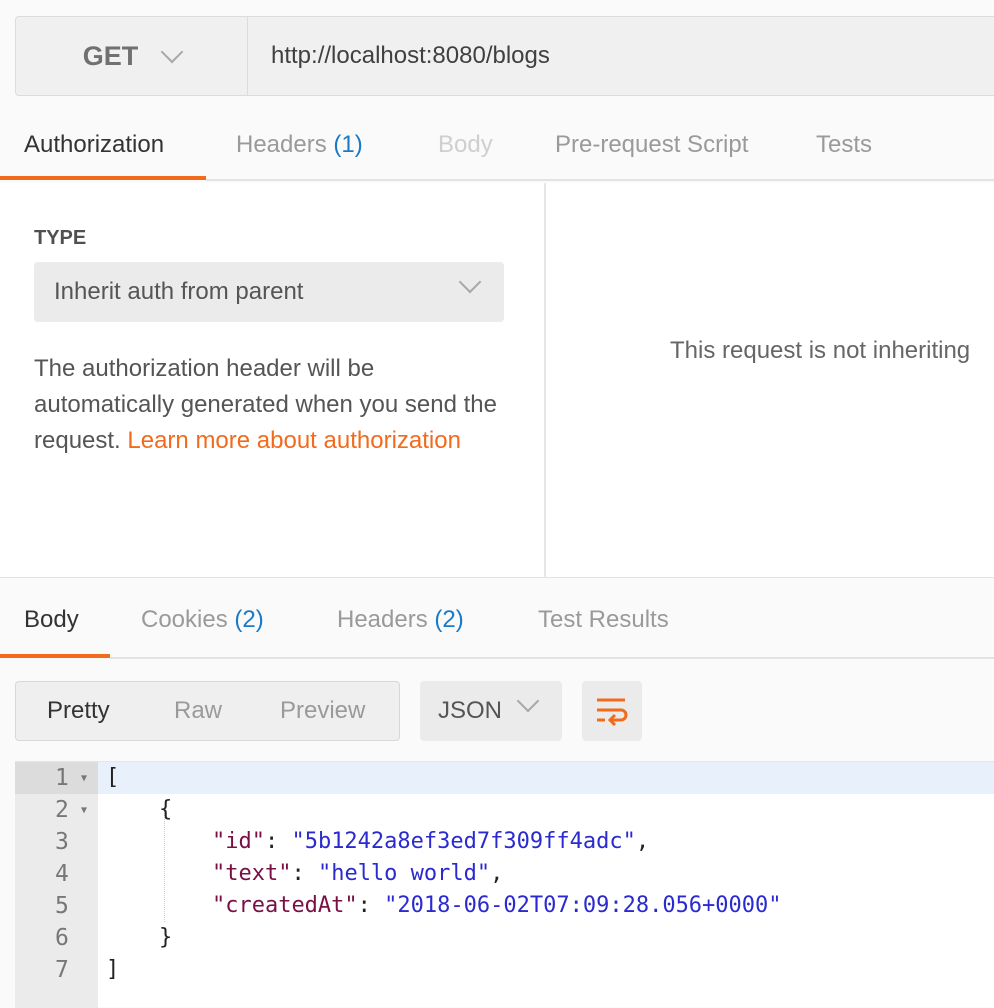 The height and width of the screenshot is (1008, 994). I want to click on preview-button: Preview, so click(322, 711).